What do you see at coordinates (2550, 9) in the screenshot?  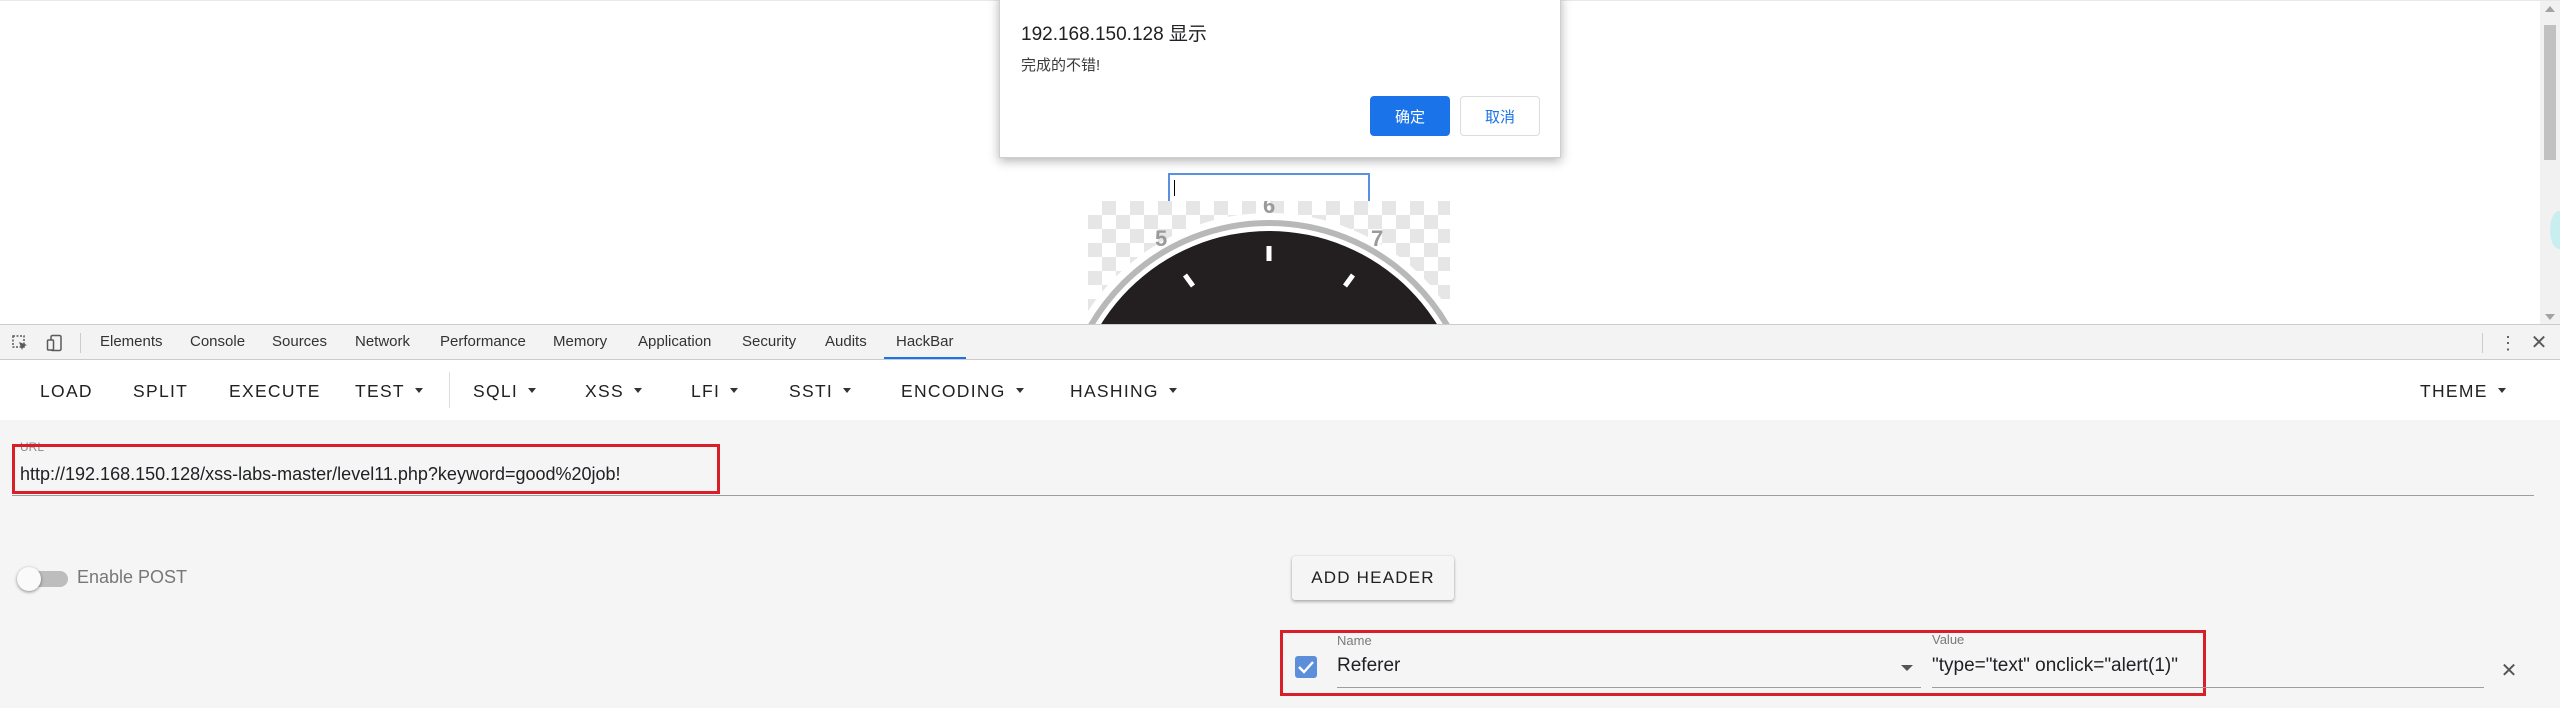 I see `scroll-up-arrow-icon` at bounding box center [2550, 9].